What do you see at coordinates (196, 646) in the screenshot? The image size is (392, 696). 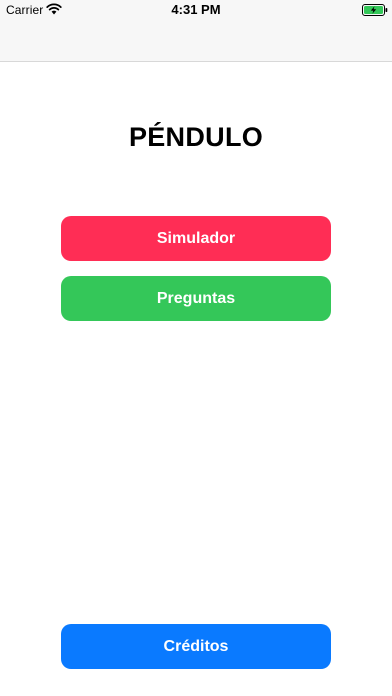 I see `credits-button: Créditos` at bounding box center [196, 646].